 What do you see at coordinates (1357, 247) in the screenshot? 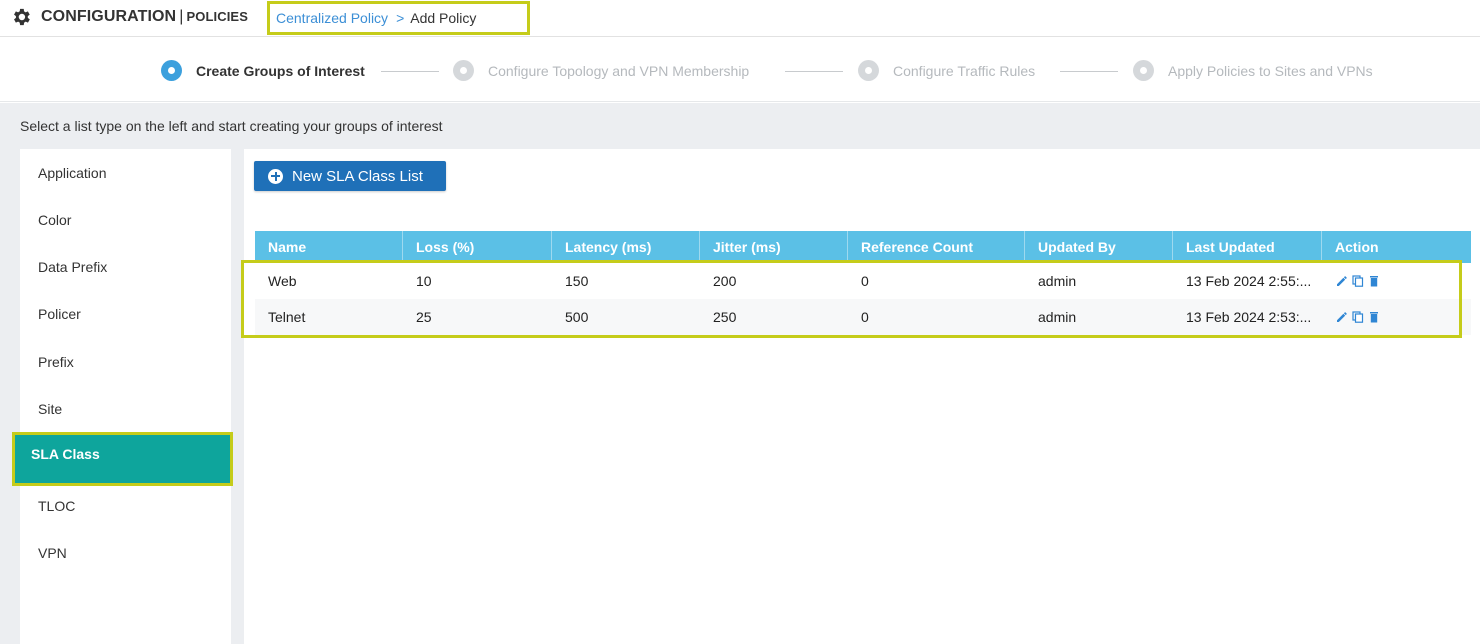
I see `column-header-action: Action` at bounding box center [1357, 247].